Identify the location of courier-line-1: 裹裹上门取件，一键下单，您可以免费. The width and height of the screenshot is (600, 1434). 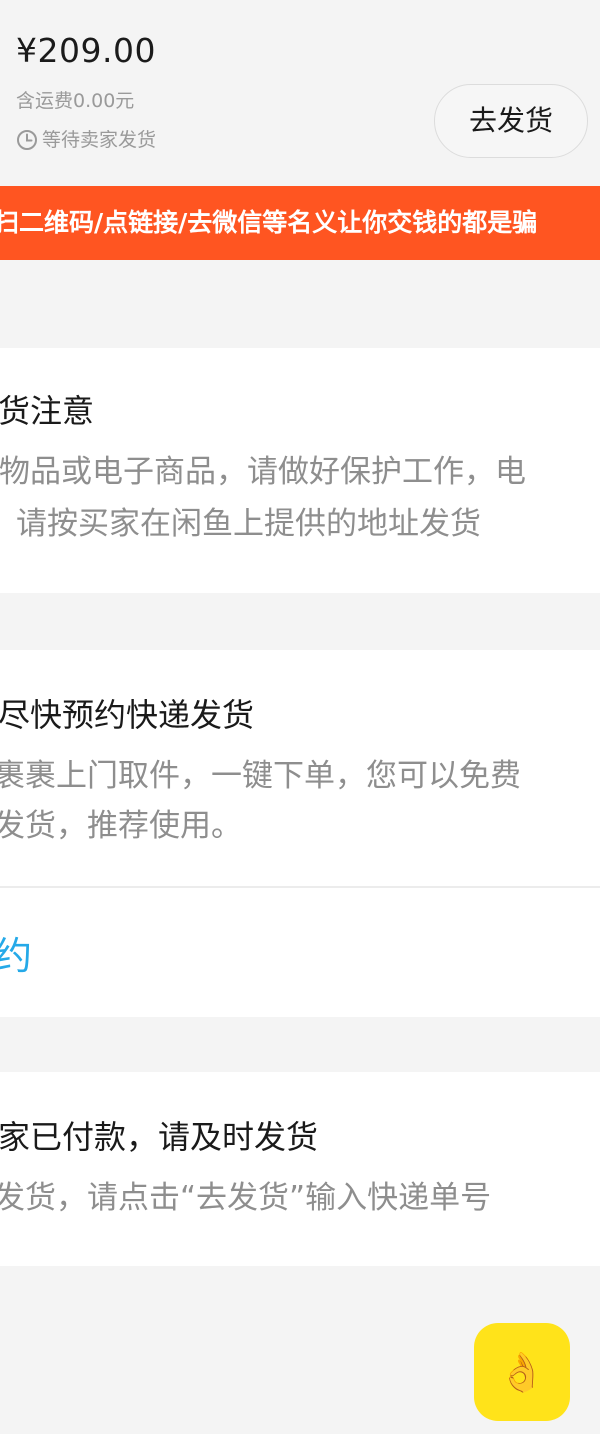
(260, 776).